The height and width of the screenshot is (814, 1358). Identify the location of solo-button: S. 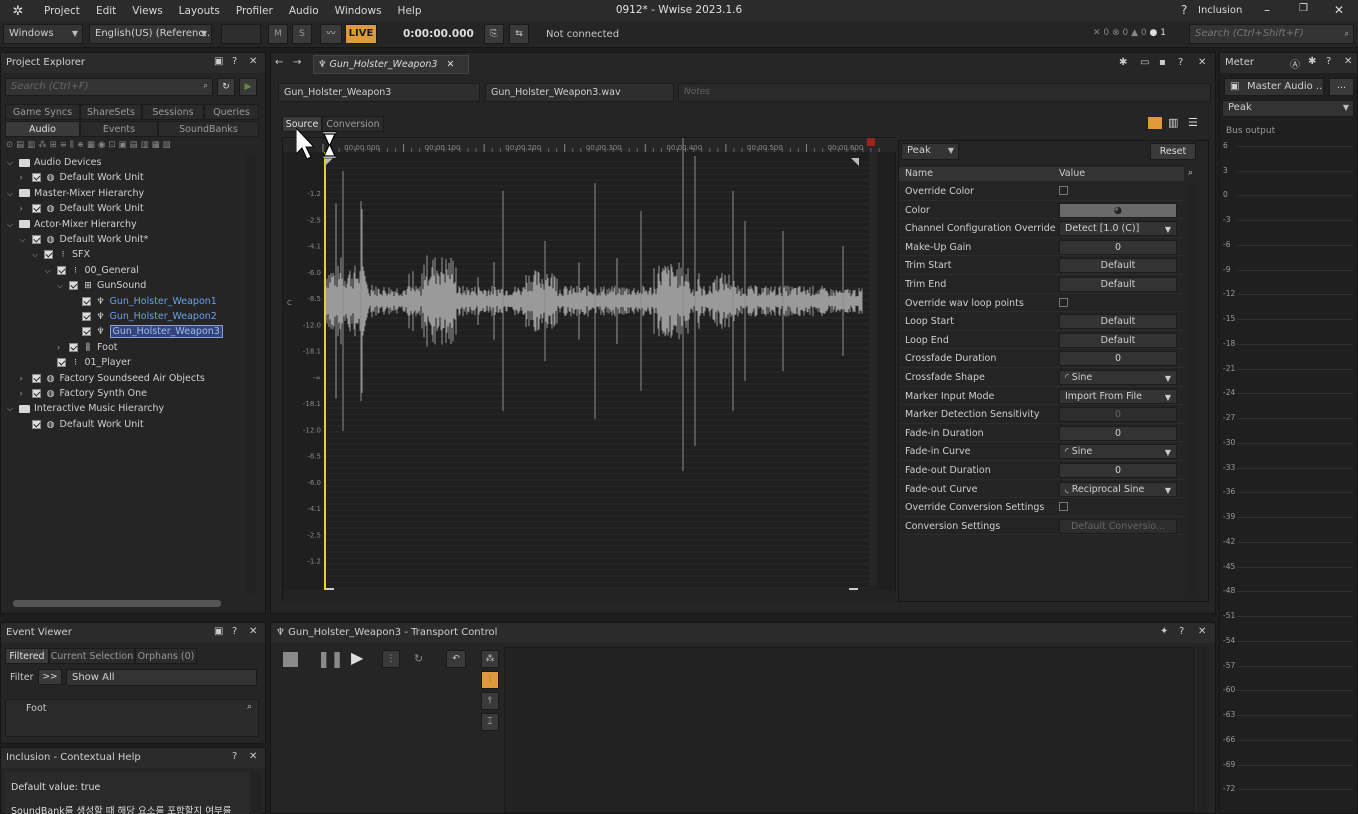
(302, 34).